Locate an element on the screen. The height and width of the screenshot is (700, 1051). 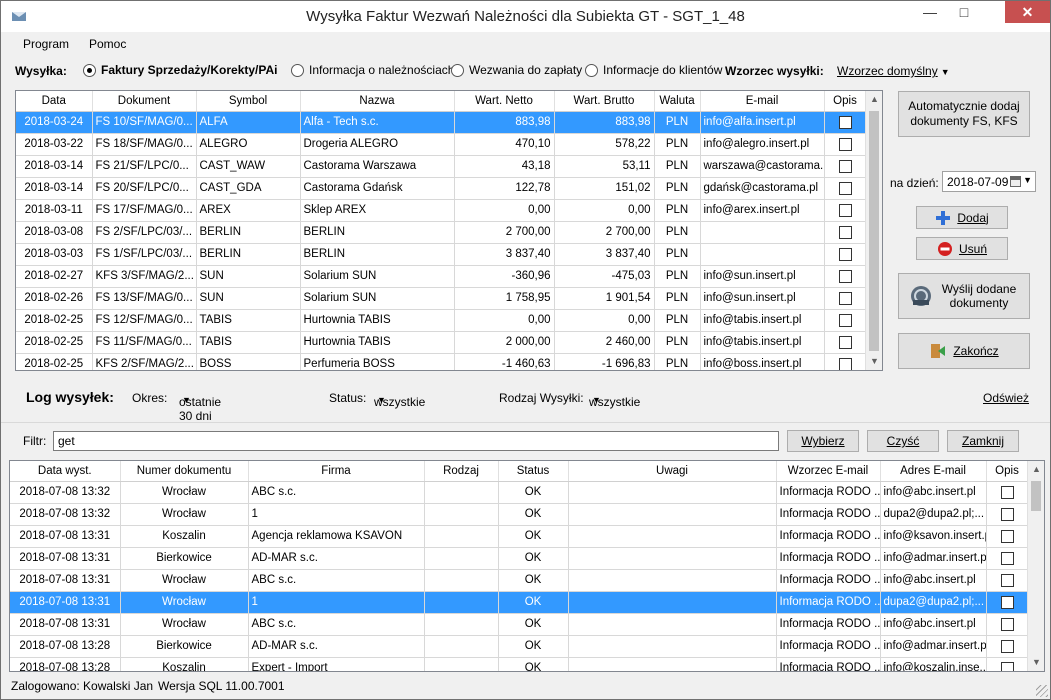
radio-faktury: Faktury Sprzedaży/Korekty/PAi is located at coordinates (180, 70).